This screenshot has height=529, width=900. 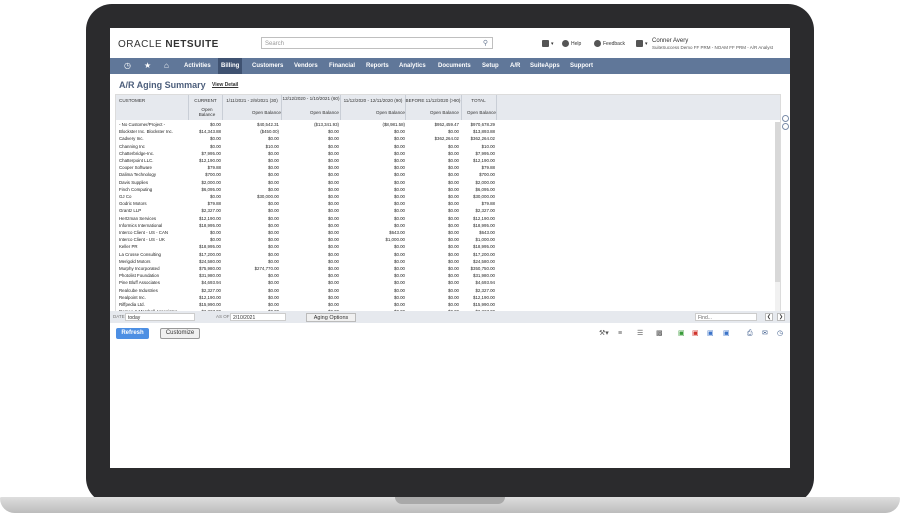 I want to click on nav-support: Support, so click(x=581, y=66).